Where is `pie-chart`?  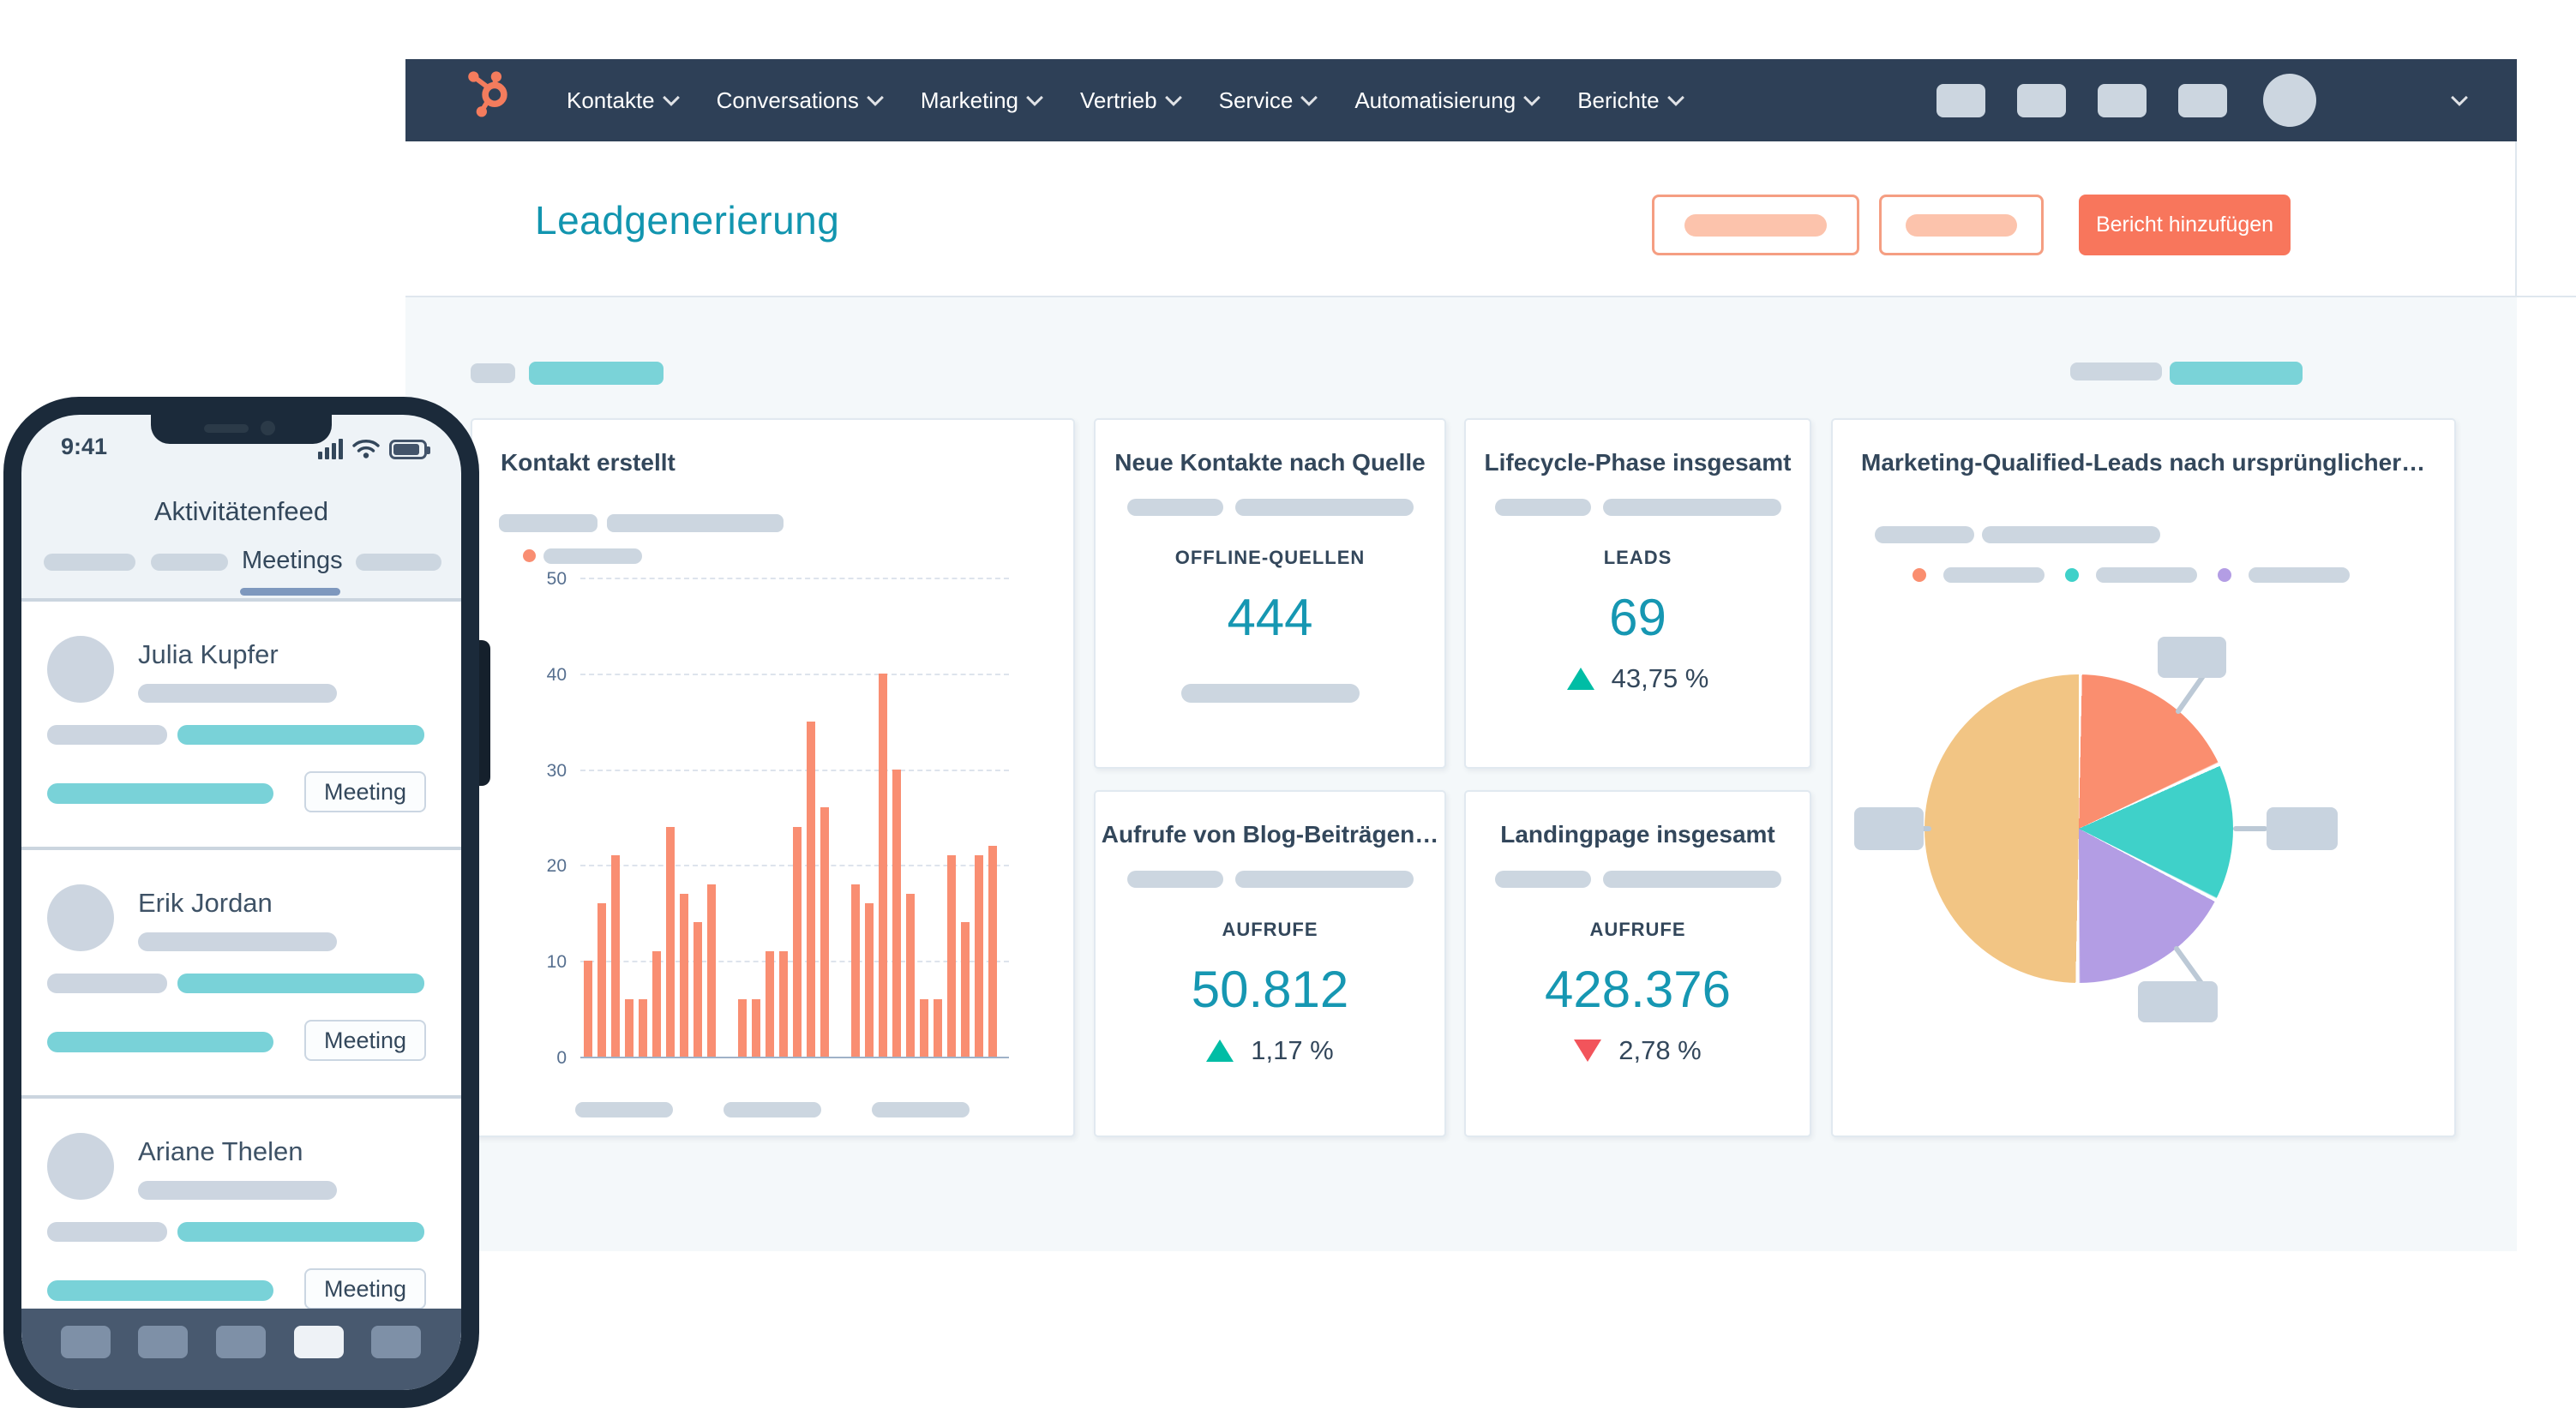 pie-chart is located at coordinates (2078, 828).